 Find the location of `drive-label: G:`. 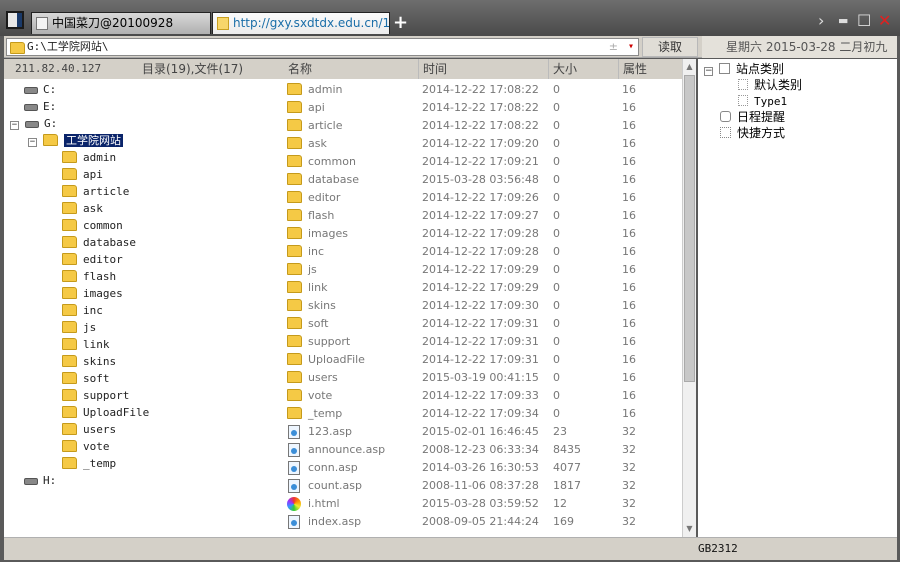

drive-label: G: is located at coordinates (51, 123).